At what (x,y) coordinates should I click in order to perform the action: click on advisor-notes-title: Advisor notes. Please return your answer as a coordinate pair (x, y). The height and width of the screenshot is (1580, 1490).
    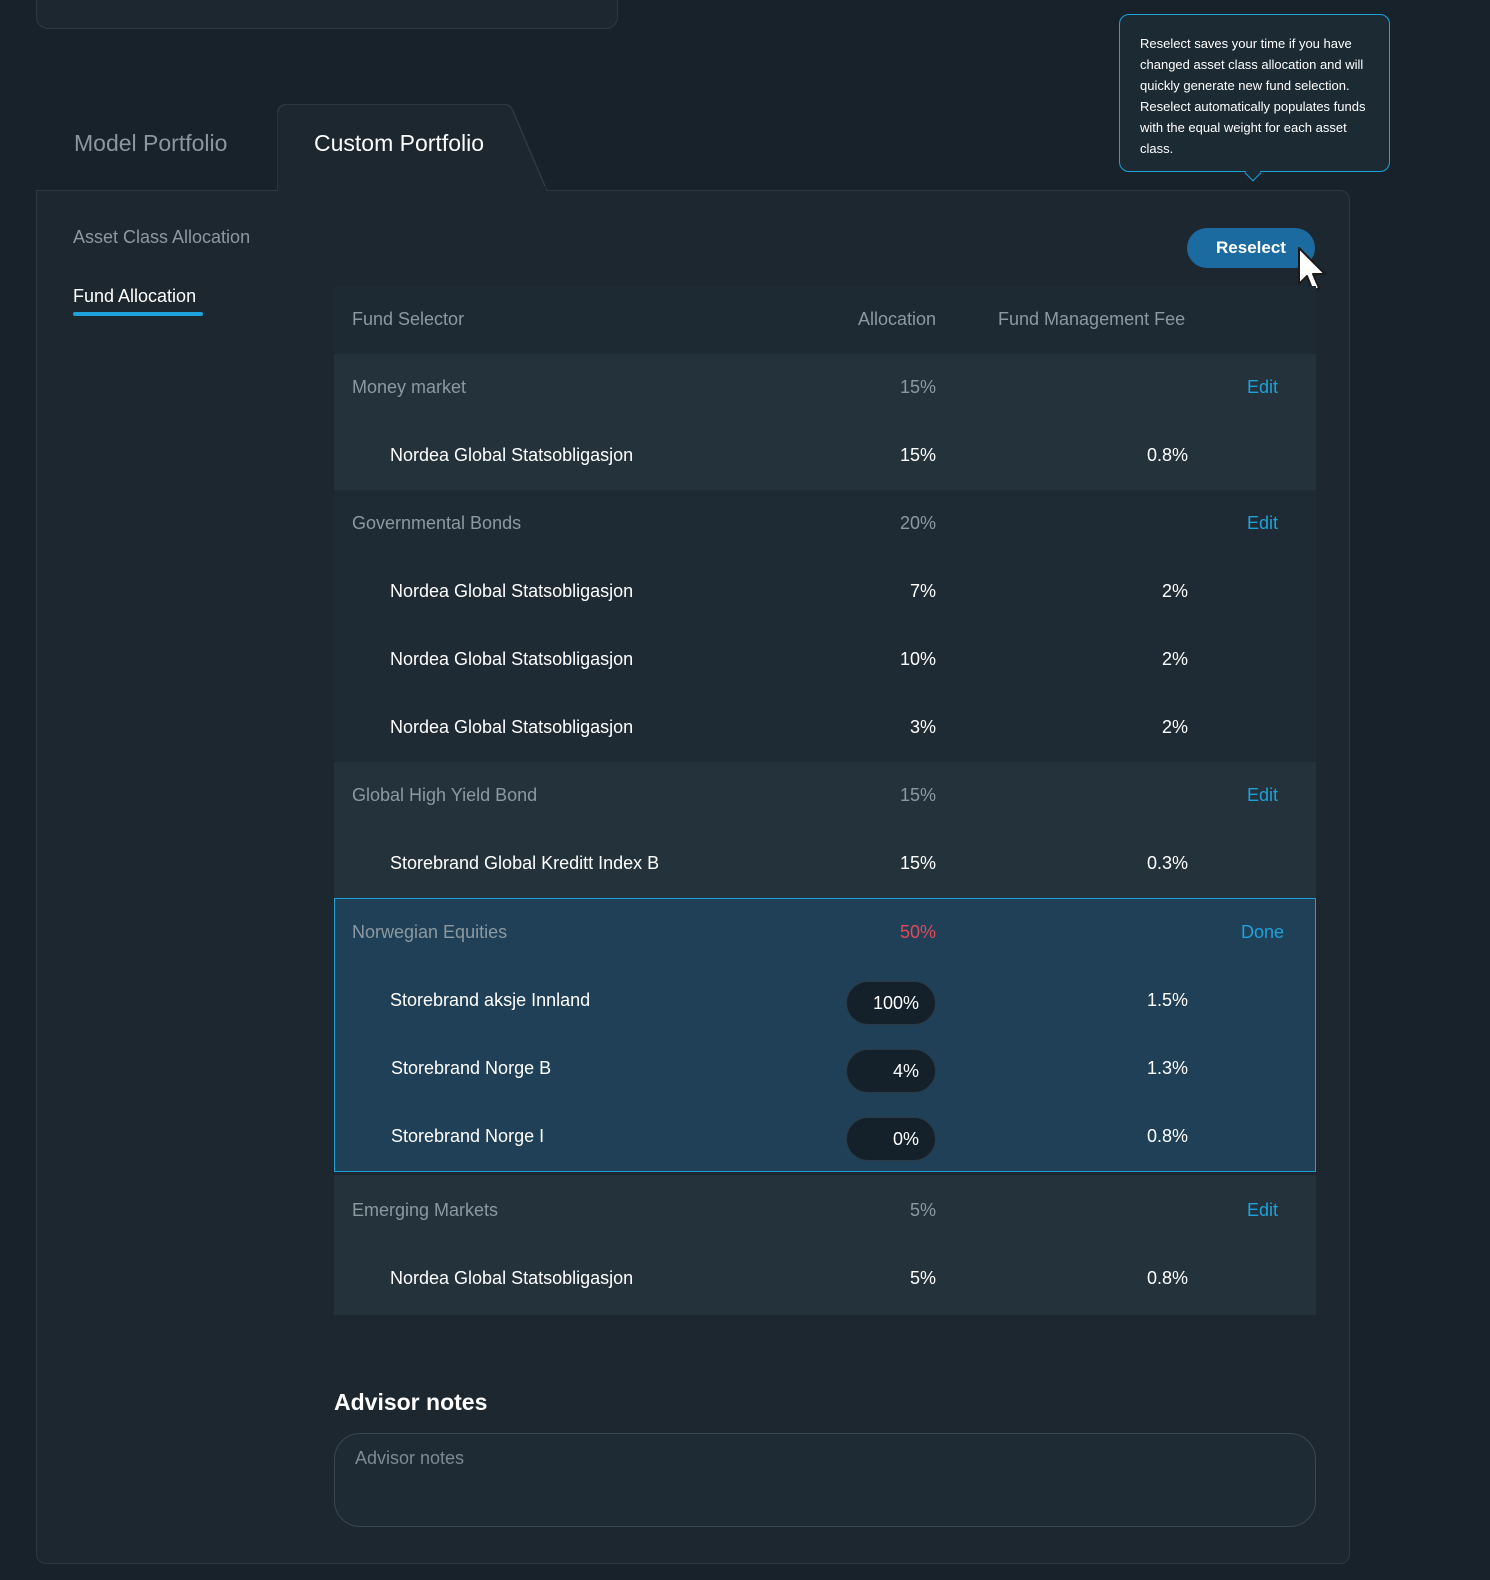
    Looking at the image, I should click on (411, 1402).